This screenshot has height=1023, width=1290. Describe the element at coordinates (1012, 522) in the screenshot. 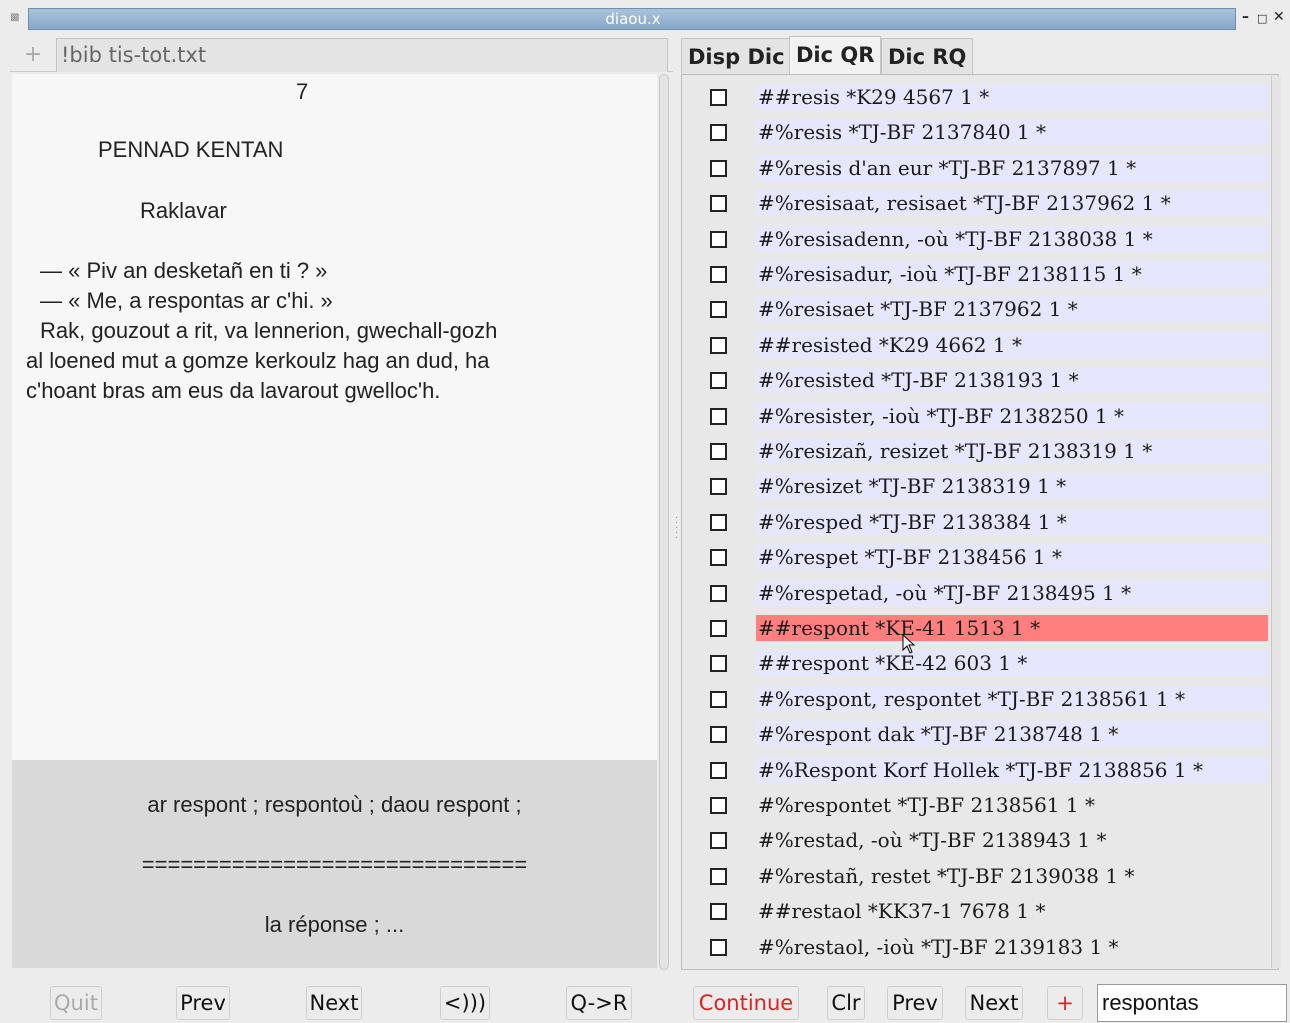

I see `entry-label: #%resped *TJ-BF 2138384 1 *` at that location.